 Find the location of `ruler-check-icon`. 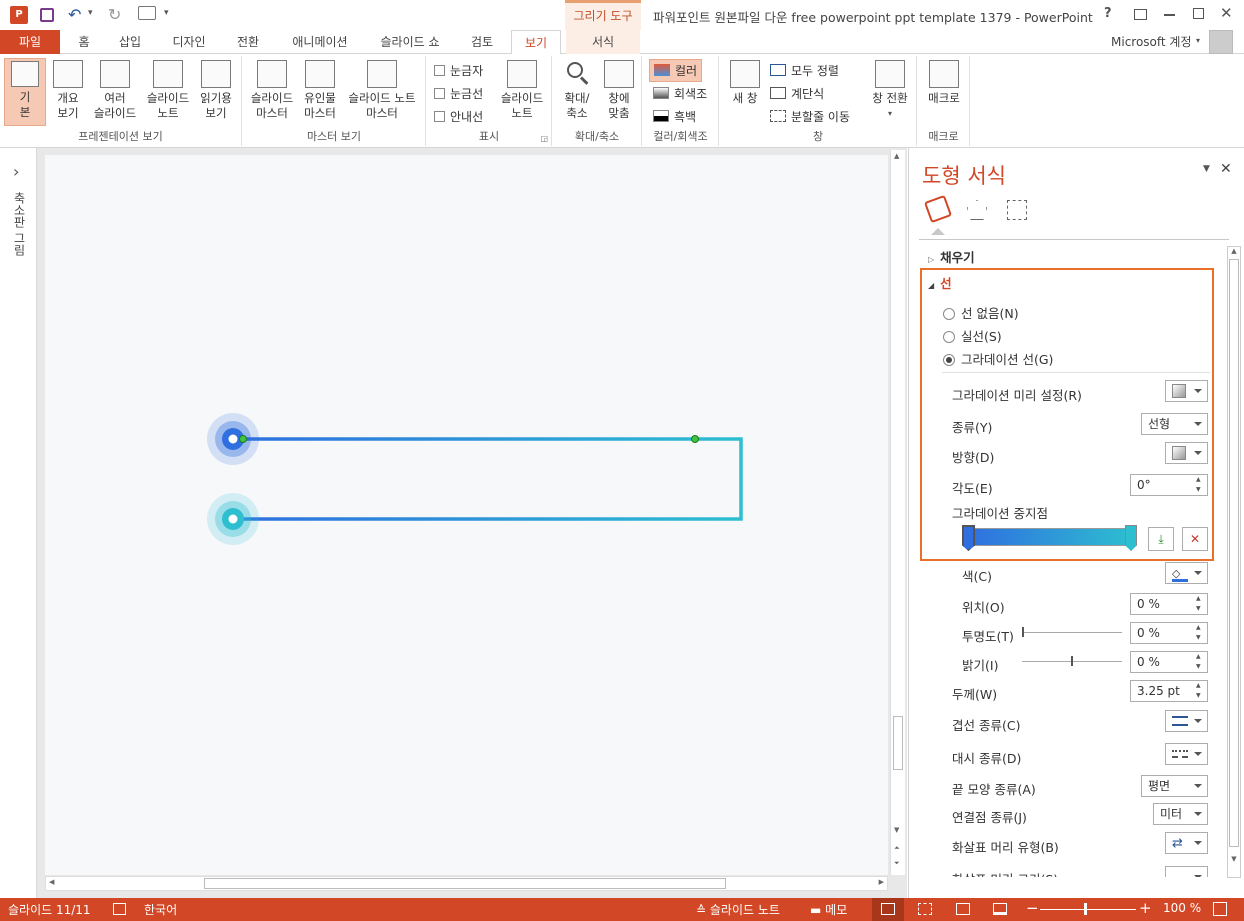

ruler-check-icon is located at coordinates (439, 70).